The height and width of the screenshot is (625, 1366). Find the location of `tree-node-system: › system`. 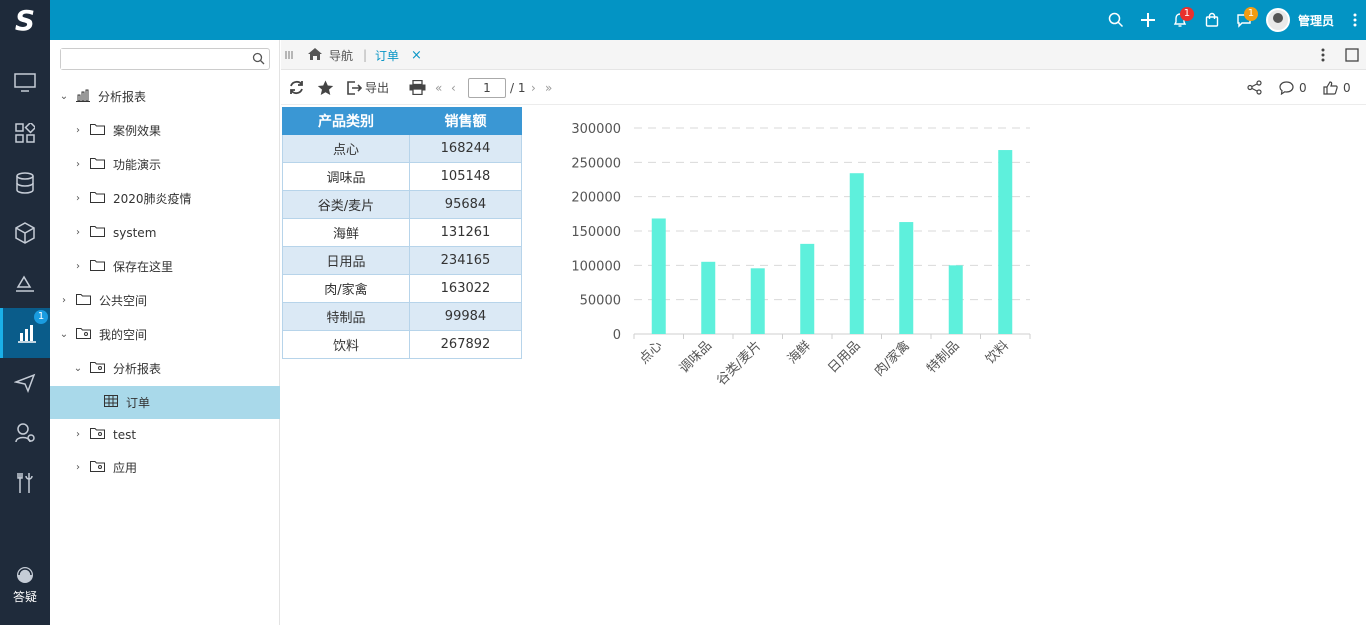

tree-node-system: › system is located at coordinates (165, 232).